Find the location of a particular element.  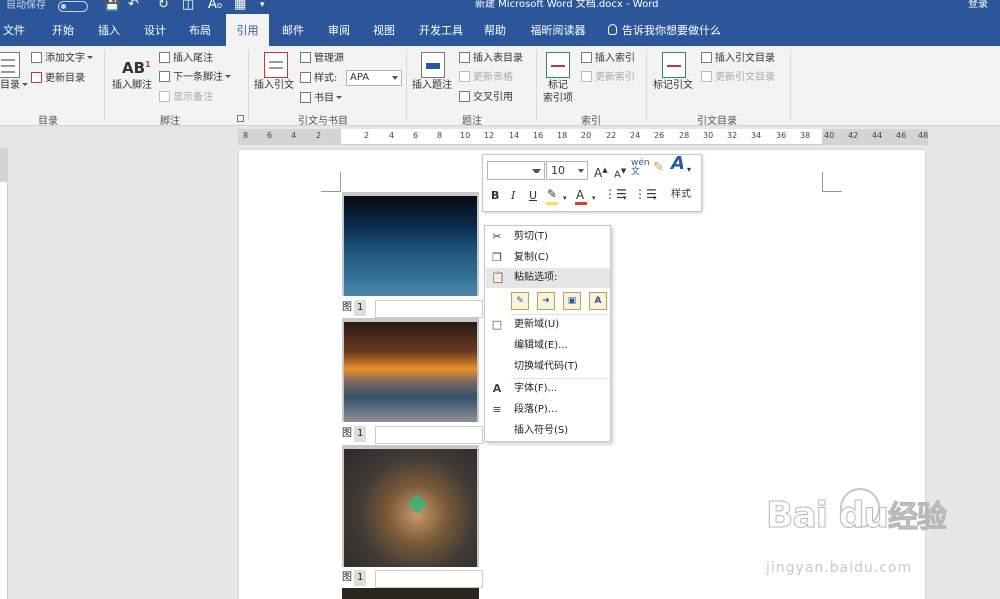

redo-icon: ↻ is located at coordinates (163, 6).